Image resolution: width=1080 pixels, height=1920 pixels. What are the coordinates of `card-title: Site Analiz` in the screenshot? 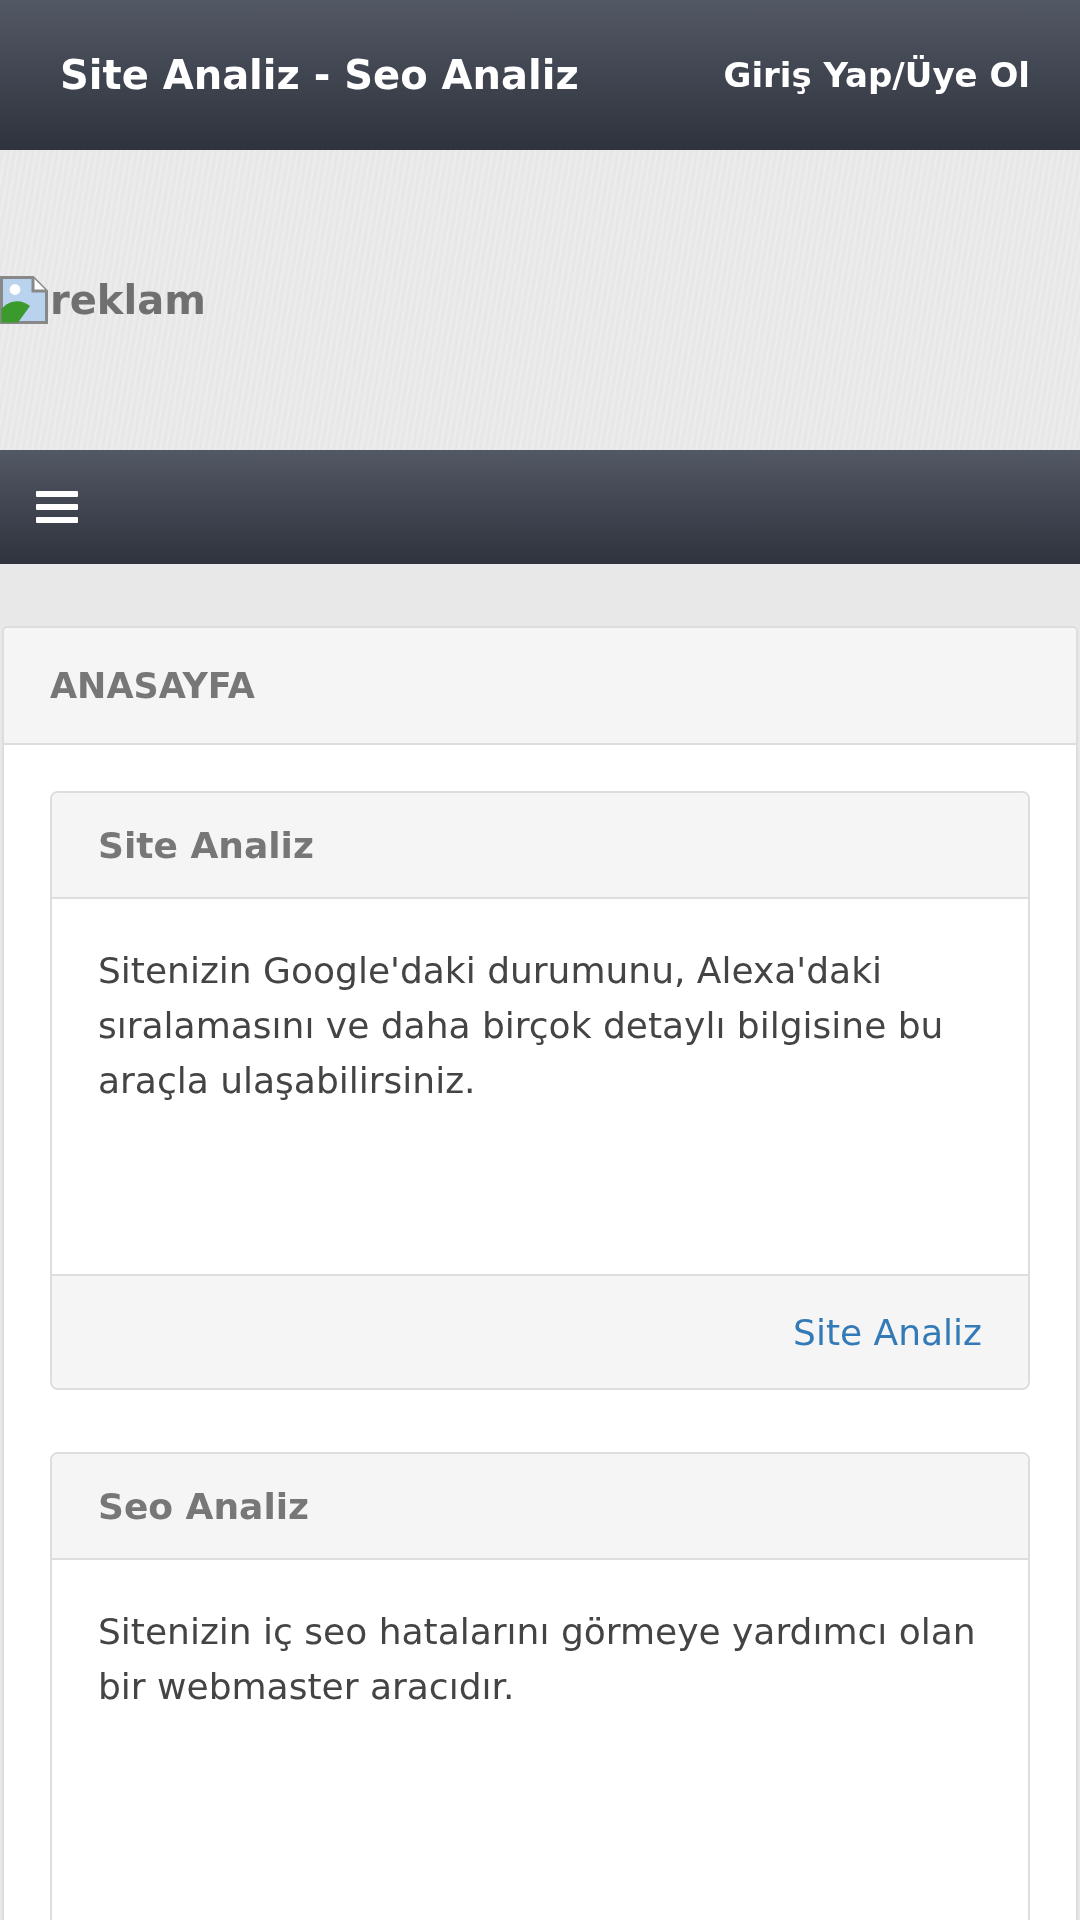 It's located at (206, 845).